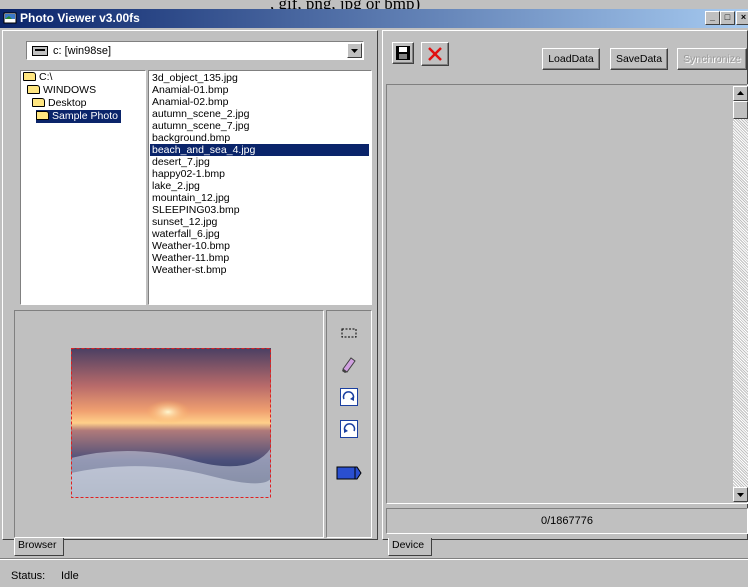 Image resolution: width=748 pixels, height=587 pixels. I want to click on file-item: happy02-1.bmp, so click(260, 174).